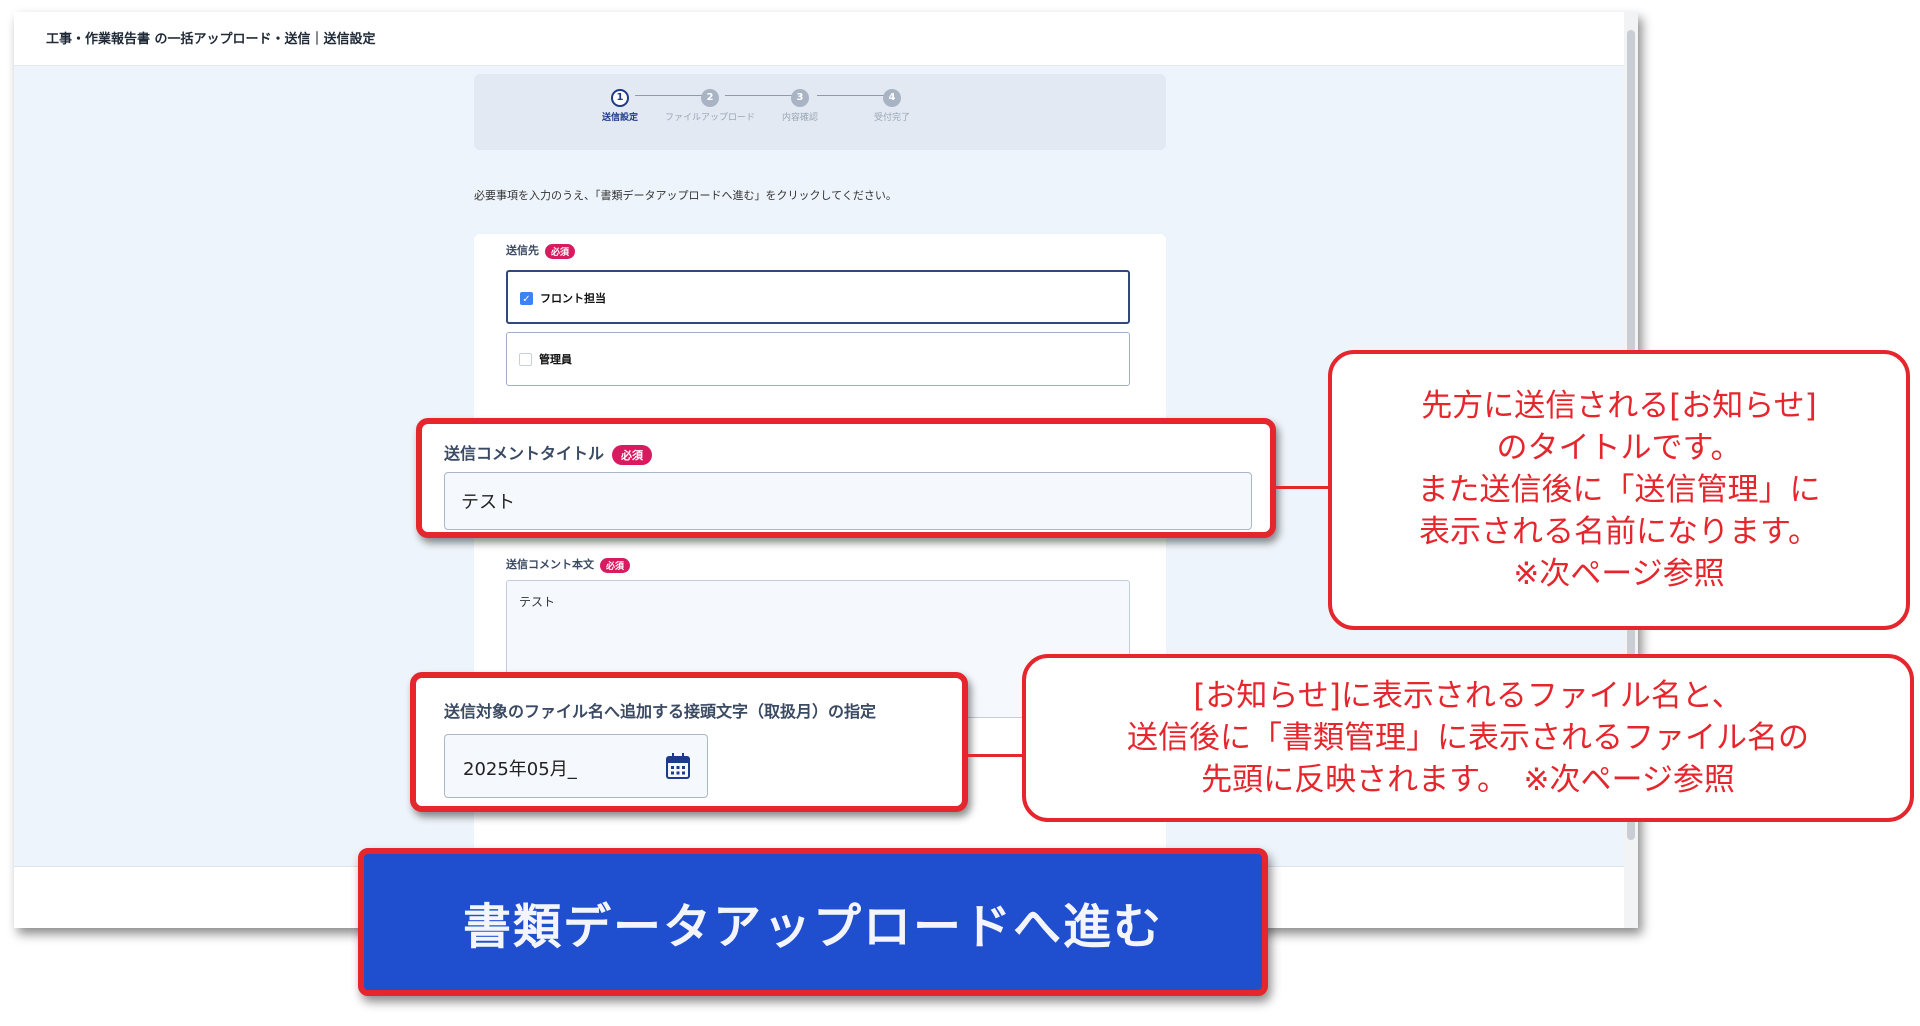 This screenshot has width=1920, height=1026. What do you see at coordinates (800, 98) in the screenshot?
I see `step-number: 3` at bounding box center [800, 98].